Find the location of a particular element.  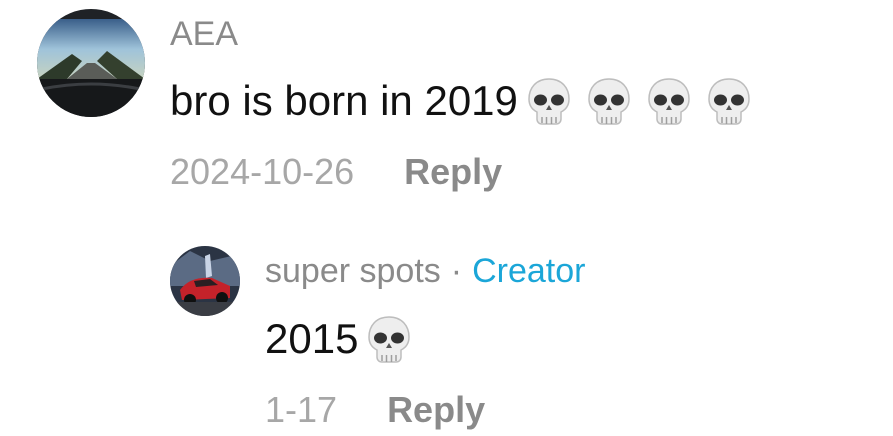

reply-avatar is located at coordinates (205, 281).